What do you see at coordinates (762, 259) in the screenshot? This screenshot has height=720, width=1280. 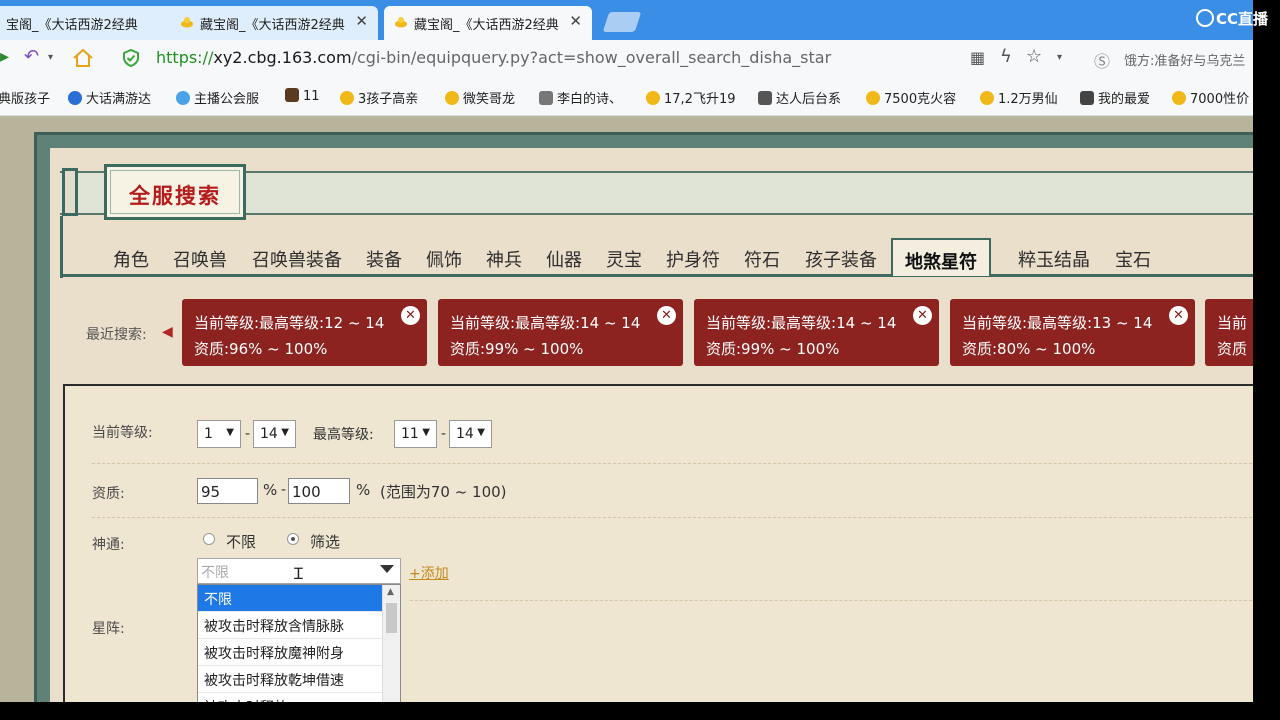 I see `tab-rune-stone: 符石` at bounding box center [762, 259].